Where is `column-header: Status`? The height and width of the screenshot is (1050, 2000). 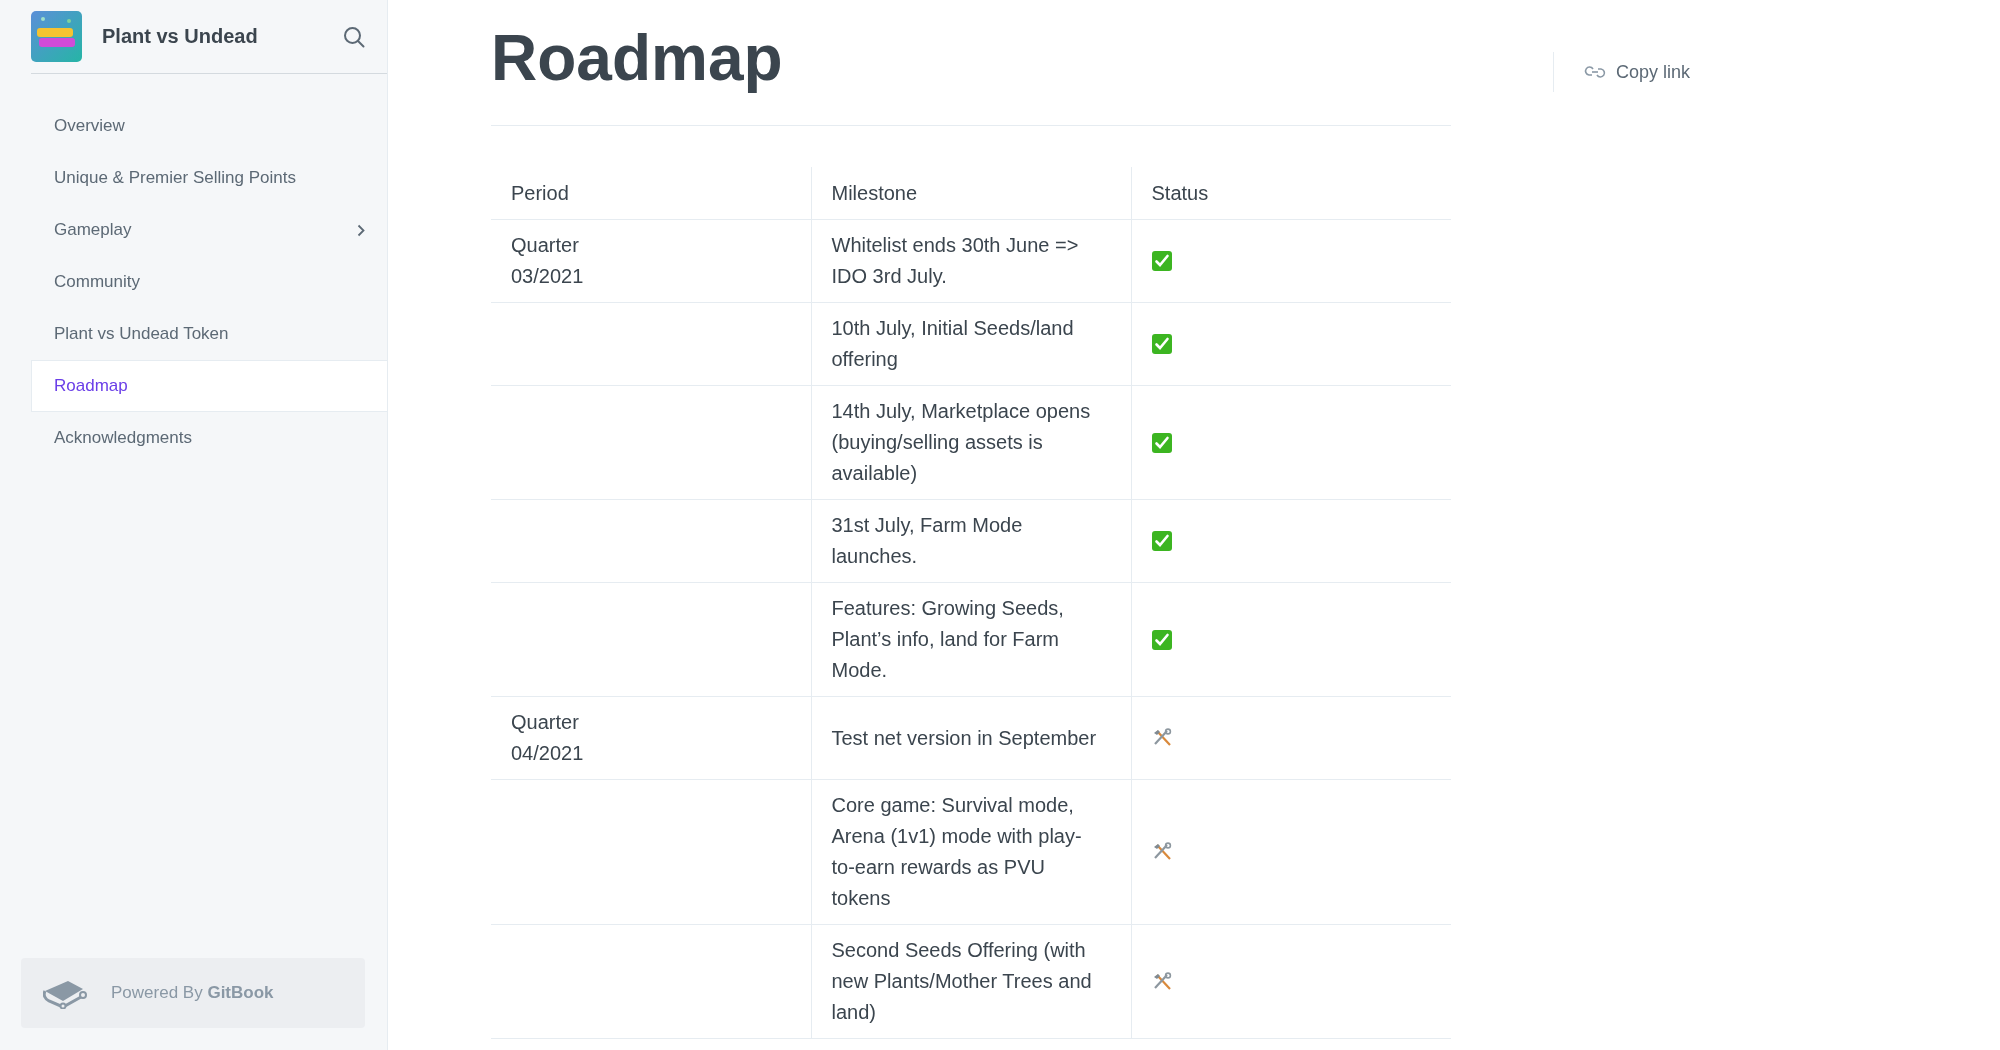
column-header: Status is located at coordinates (1291, 193).